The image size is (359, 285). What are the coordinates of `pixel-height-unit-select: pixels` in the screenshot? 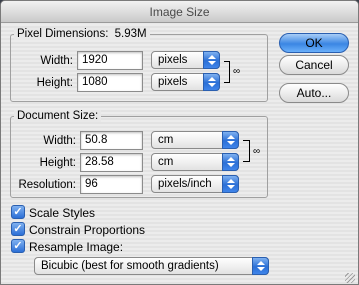 It's located at (185, 82).